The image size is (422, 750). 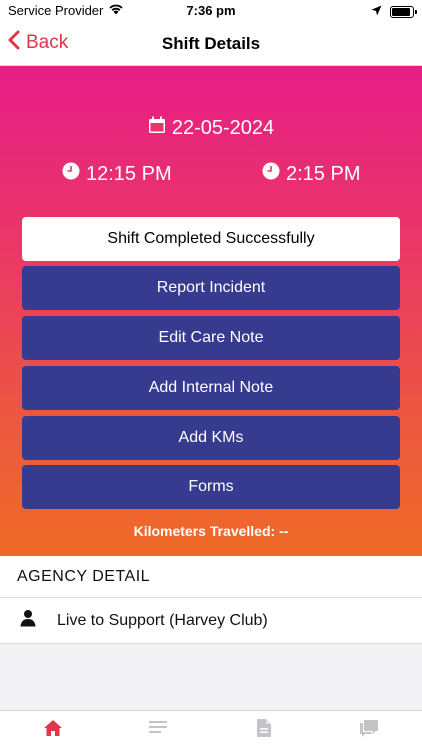 I want to click on agency-row: Live to Support (Harvey Club), so click(x=211, y=621).